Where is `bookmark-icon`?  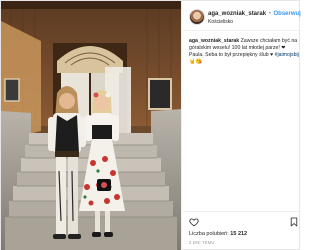 bookmark-icon is located at coordinates (294, 222).